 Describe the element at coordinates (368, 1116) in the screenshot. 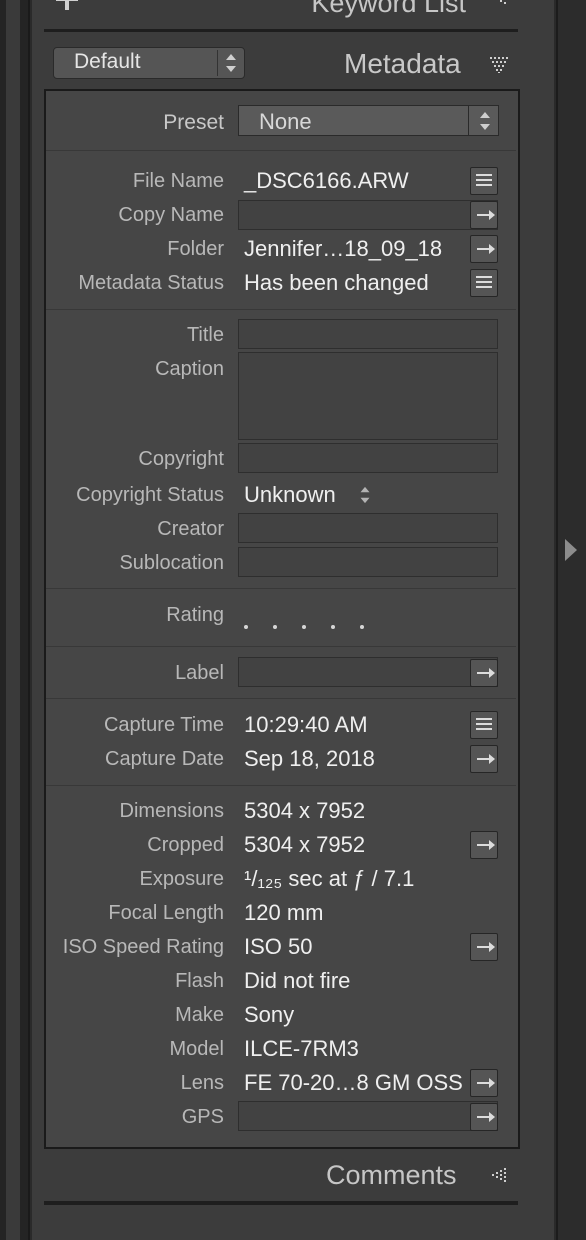

I see `gps-field` at that location.